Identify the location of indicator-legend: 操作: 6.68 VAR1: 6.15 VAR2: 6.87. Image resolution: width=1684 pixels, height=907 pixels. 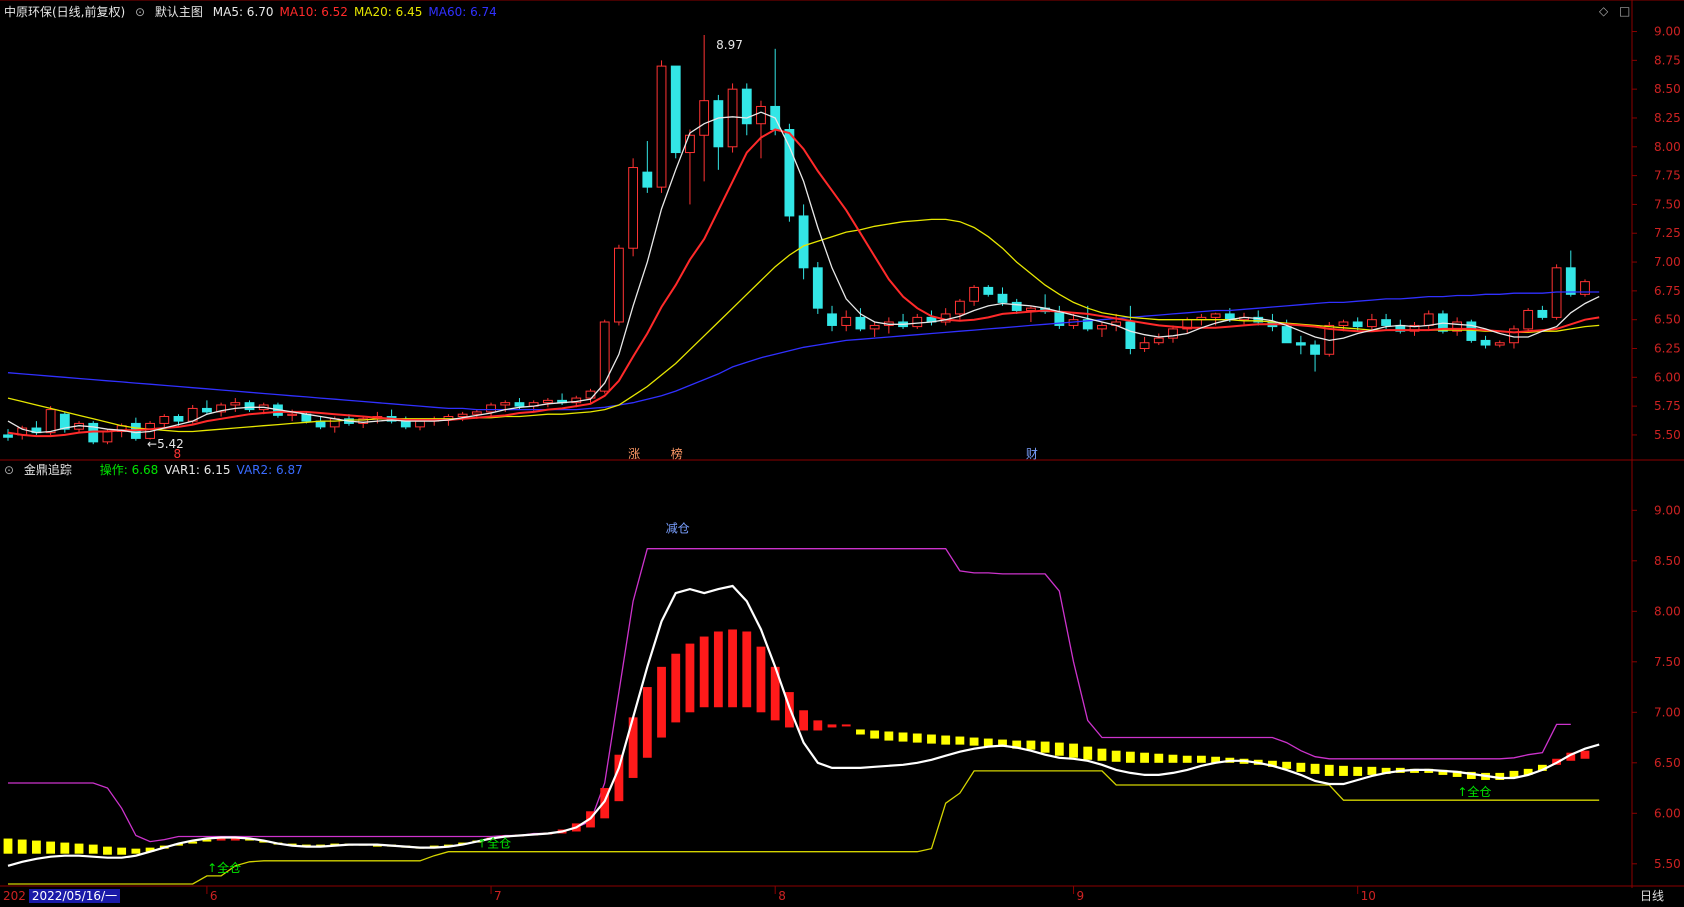
(204, 470).